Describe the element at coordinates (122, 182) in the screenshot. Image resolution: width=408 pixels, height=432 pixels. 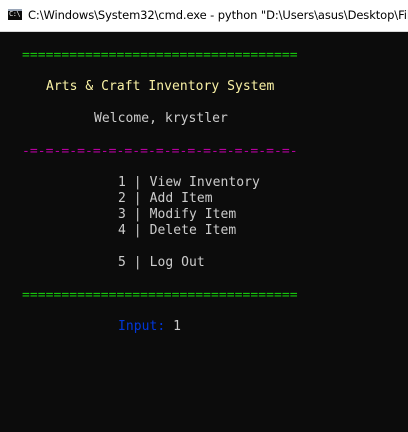
I see `menu-number: 1` at that location.